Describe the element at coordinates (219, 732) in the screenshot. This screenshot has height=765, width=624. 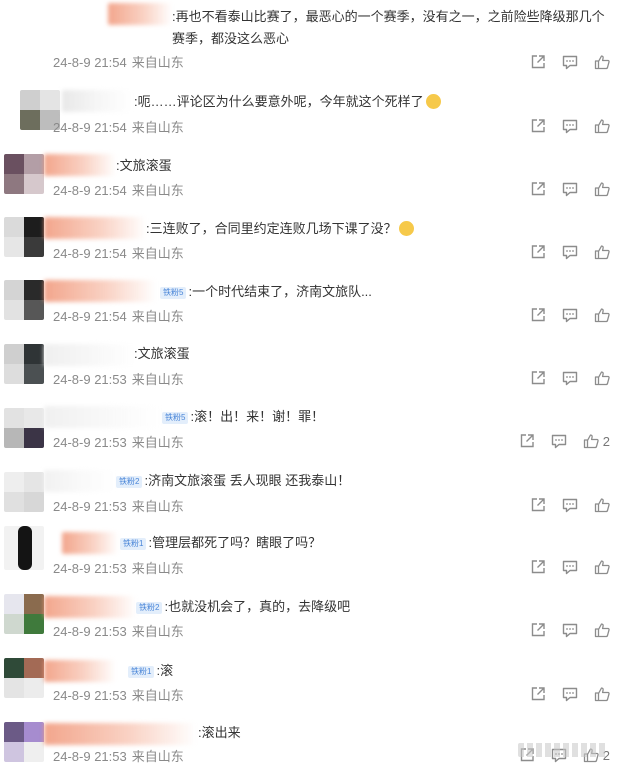
I see `comment-text: :滚出来` at that location.